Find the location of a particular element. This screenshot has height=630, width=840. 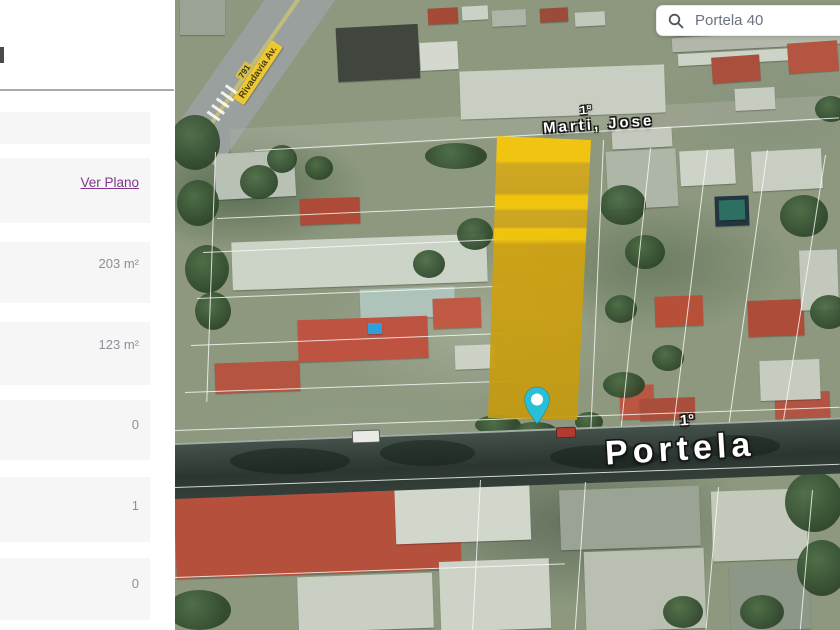

sidebar-row-plan: Ver Plano is located at coordinates (75, 190).